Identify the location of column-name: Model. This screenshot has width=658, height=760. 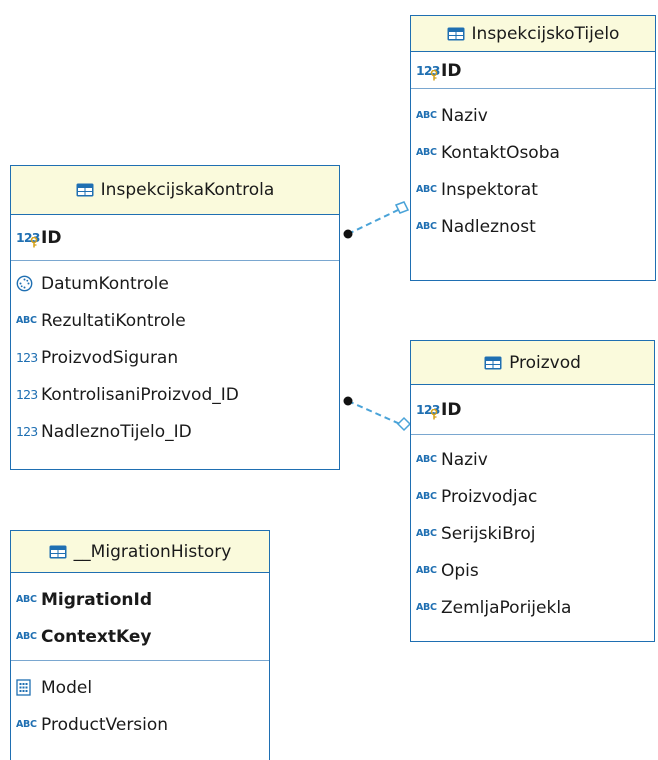
(67, 687).